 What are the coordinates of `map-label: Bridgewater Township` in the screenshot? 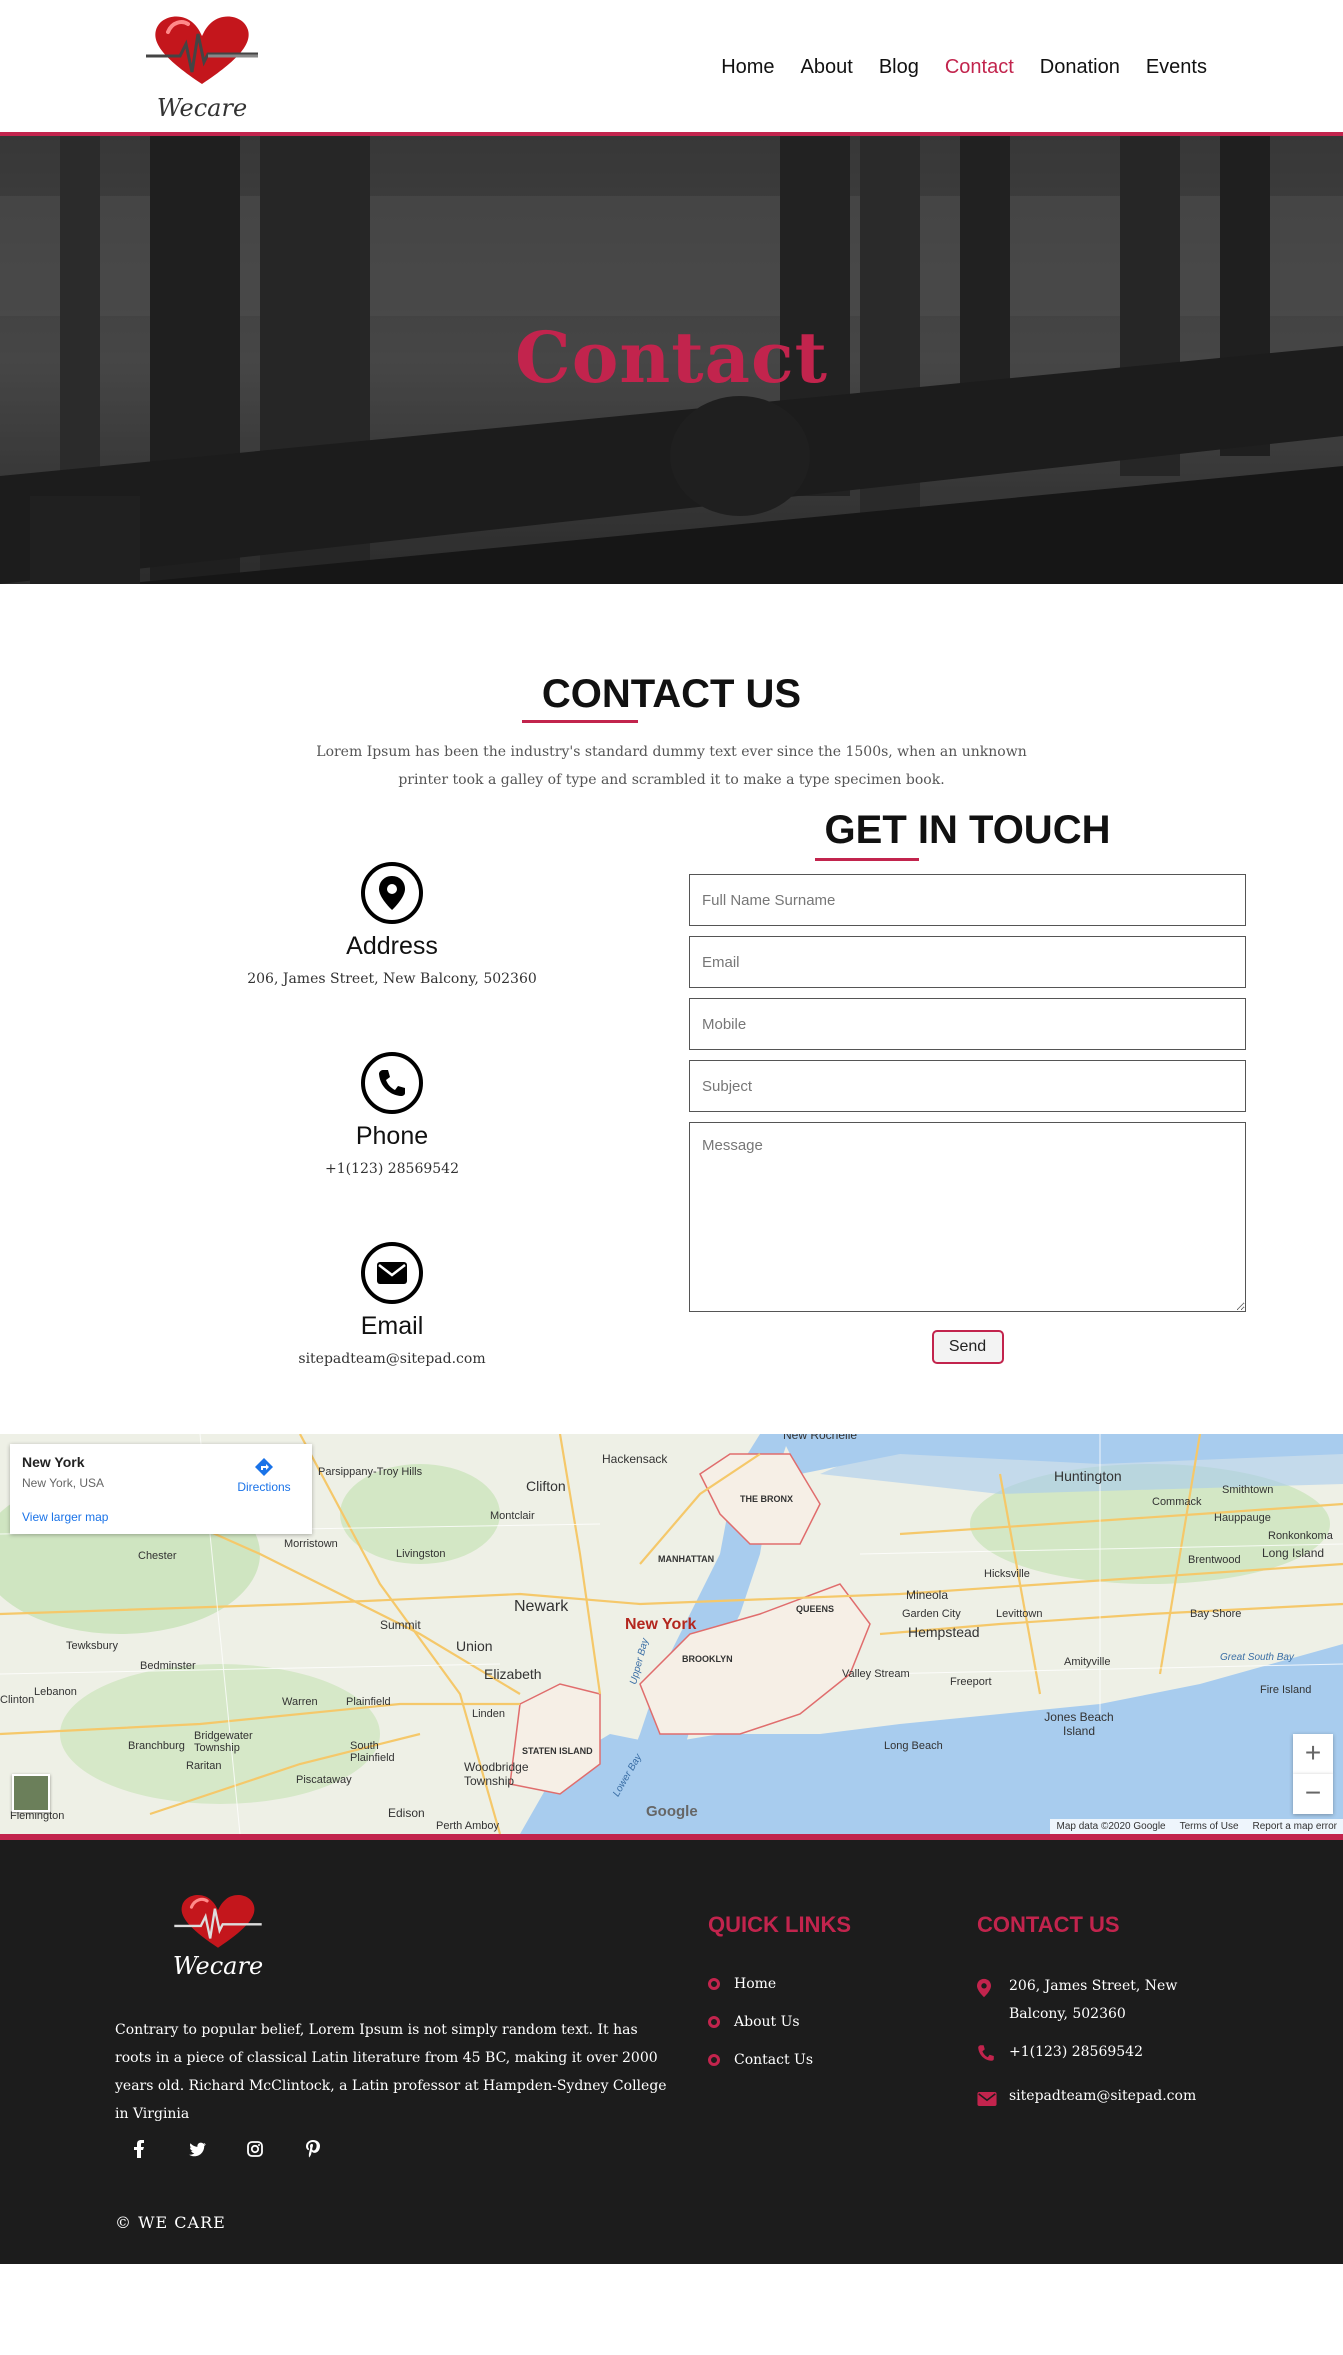 It's located at (223, 1742).